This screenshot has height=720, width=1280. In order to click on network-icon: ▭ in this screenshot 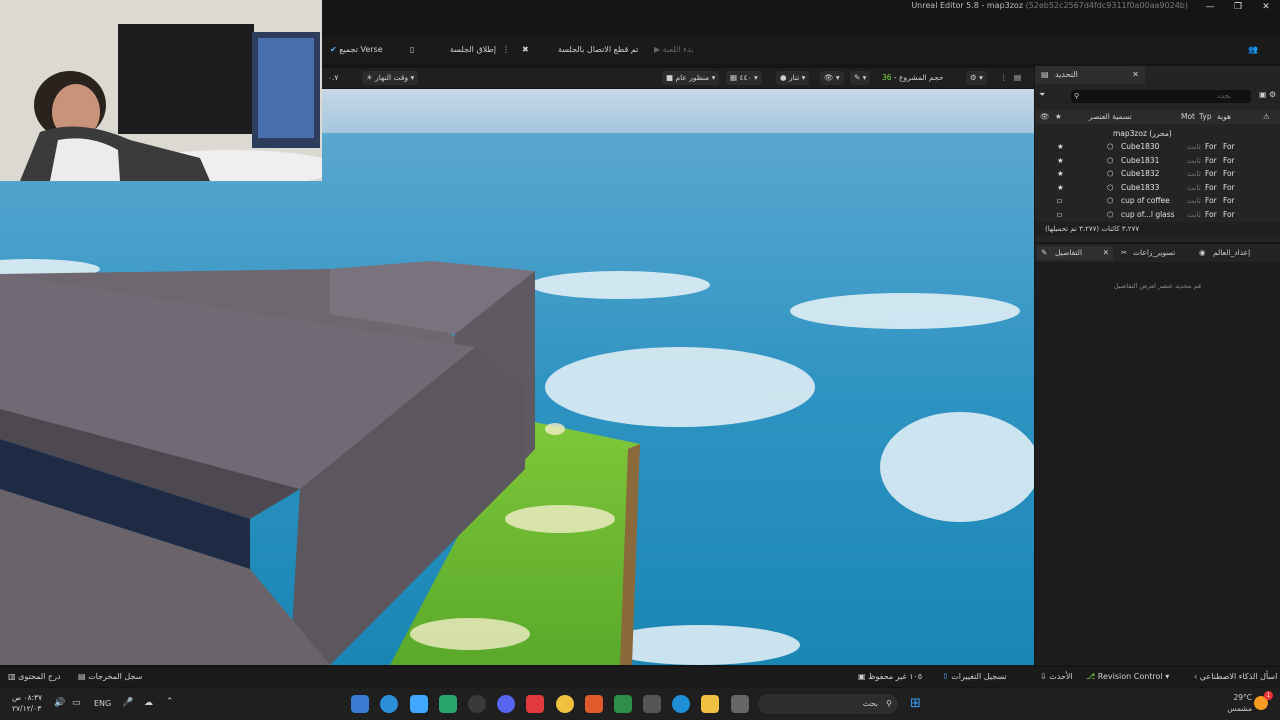, I will do `click(76, 703)`.